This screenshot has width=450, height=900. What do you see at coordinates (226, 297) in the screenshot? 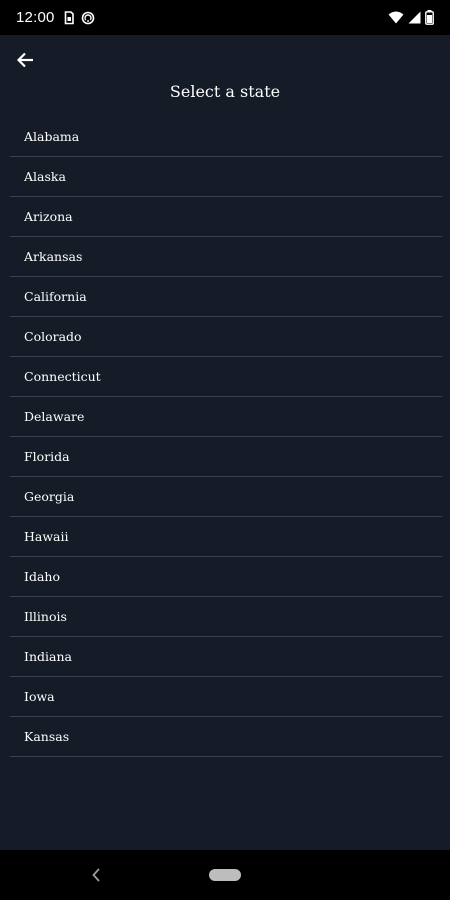
I see `state-list-item: California` at bounding box center [226, 297].